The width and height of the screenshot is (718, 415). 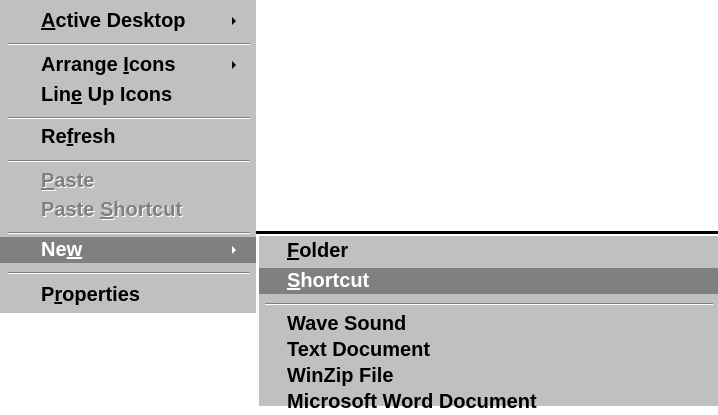 I want to click on menu-item-properties: Properties, so click(x=128, y=295).